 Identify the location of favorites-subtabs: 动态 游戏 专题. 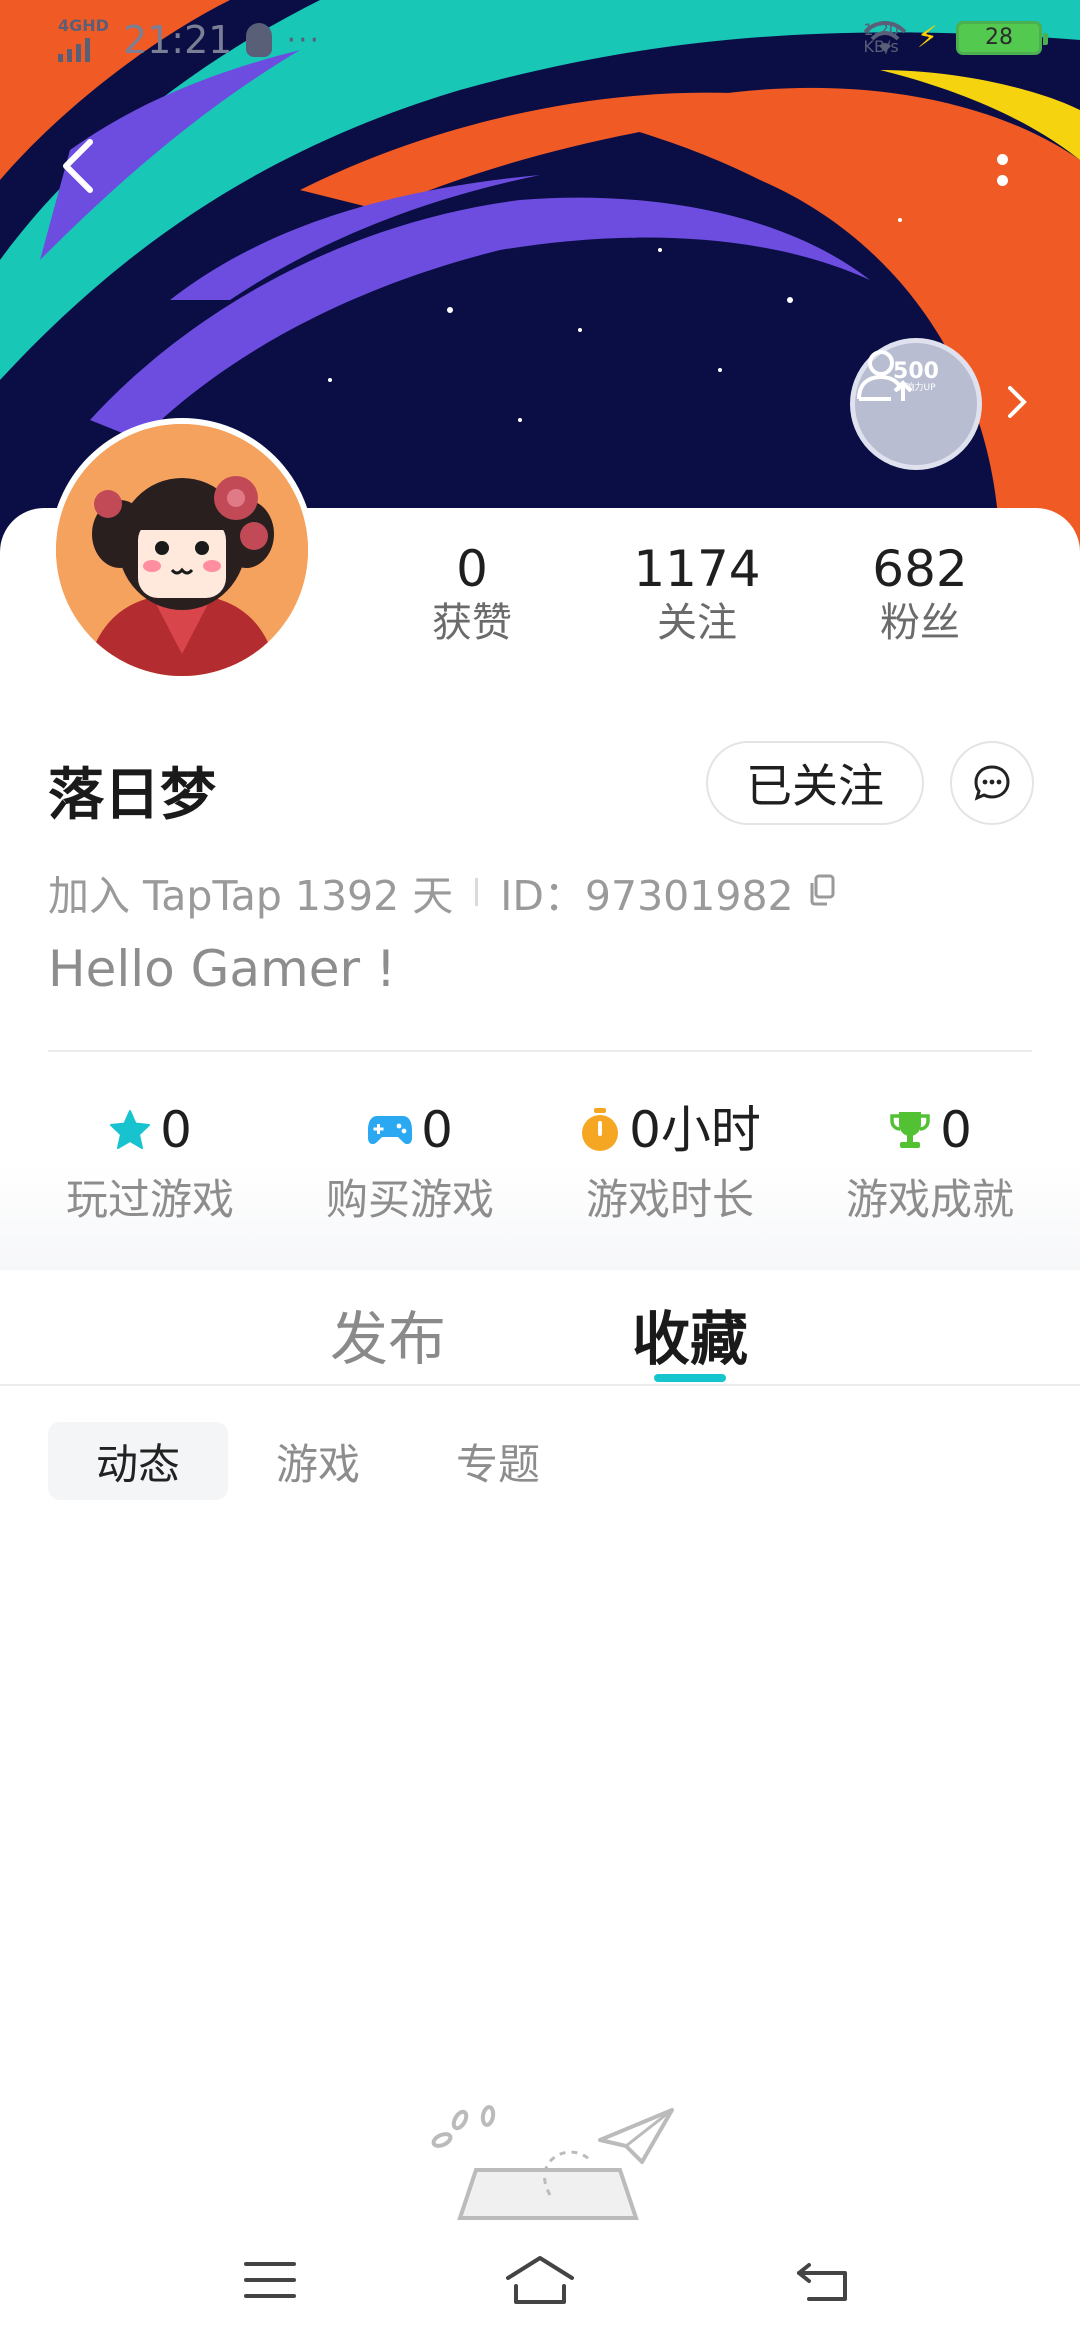
(318, 1461).